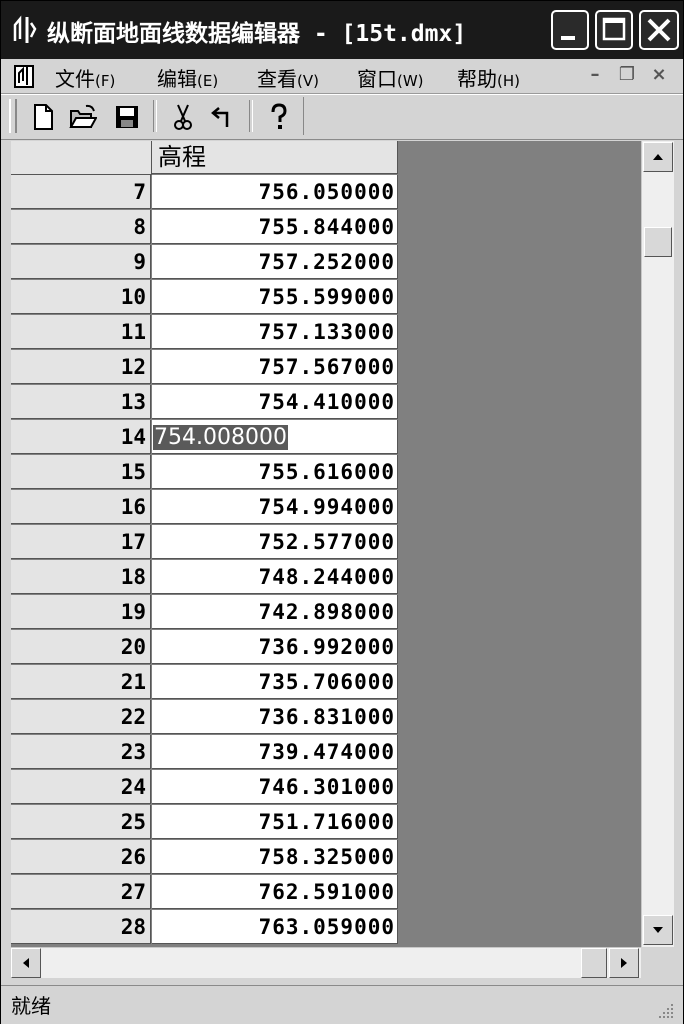  Describe the element at coordinates (568, 38) in the screenshot. I see `minimize-icon` at that location.